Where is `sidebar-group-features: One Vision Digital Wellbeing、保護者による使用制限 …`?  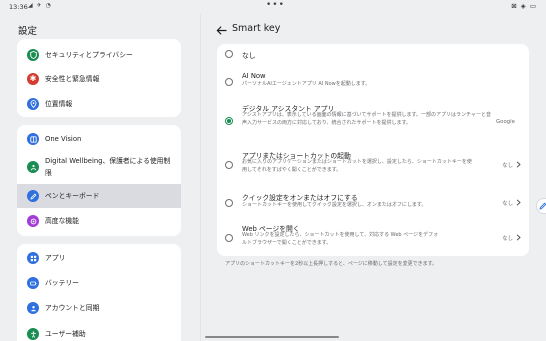
sidebar-group-features: One Vision Digital Wellbeing、保護者による使用制限 … is located at coordinates (99, 180).